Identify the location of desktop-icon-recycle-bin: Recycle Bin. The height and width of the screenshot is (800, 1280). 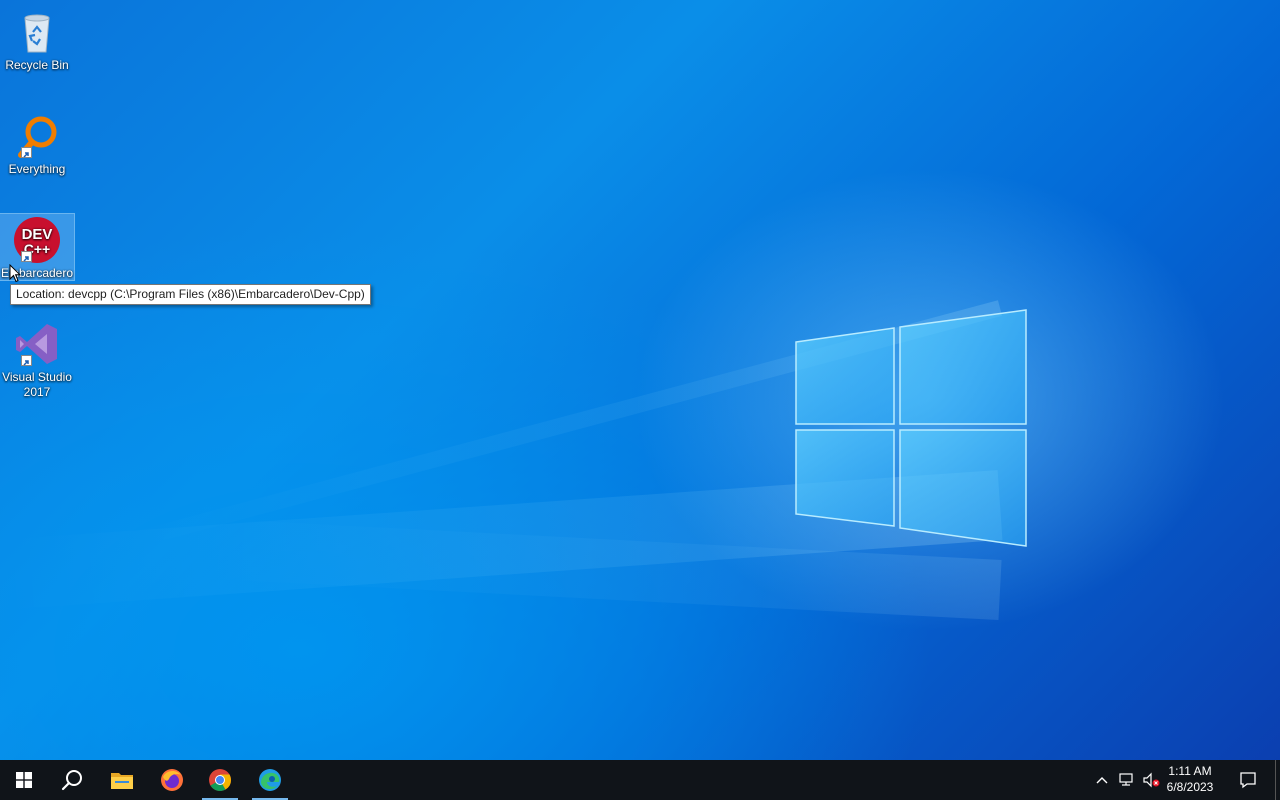
(37, 39).